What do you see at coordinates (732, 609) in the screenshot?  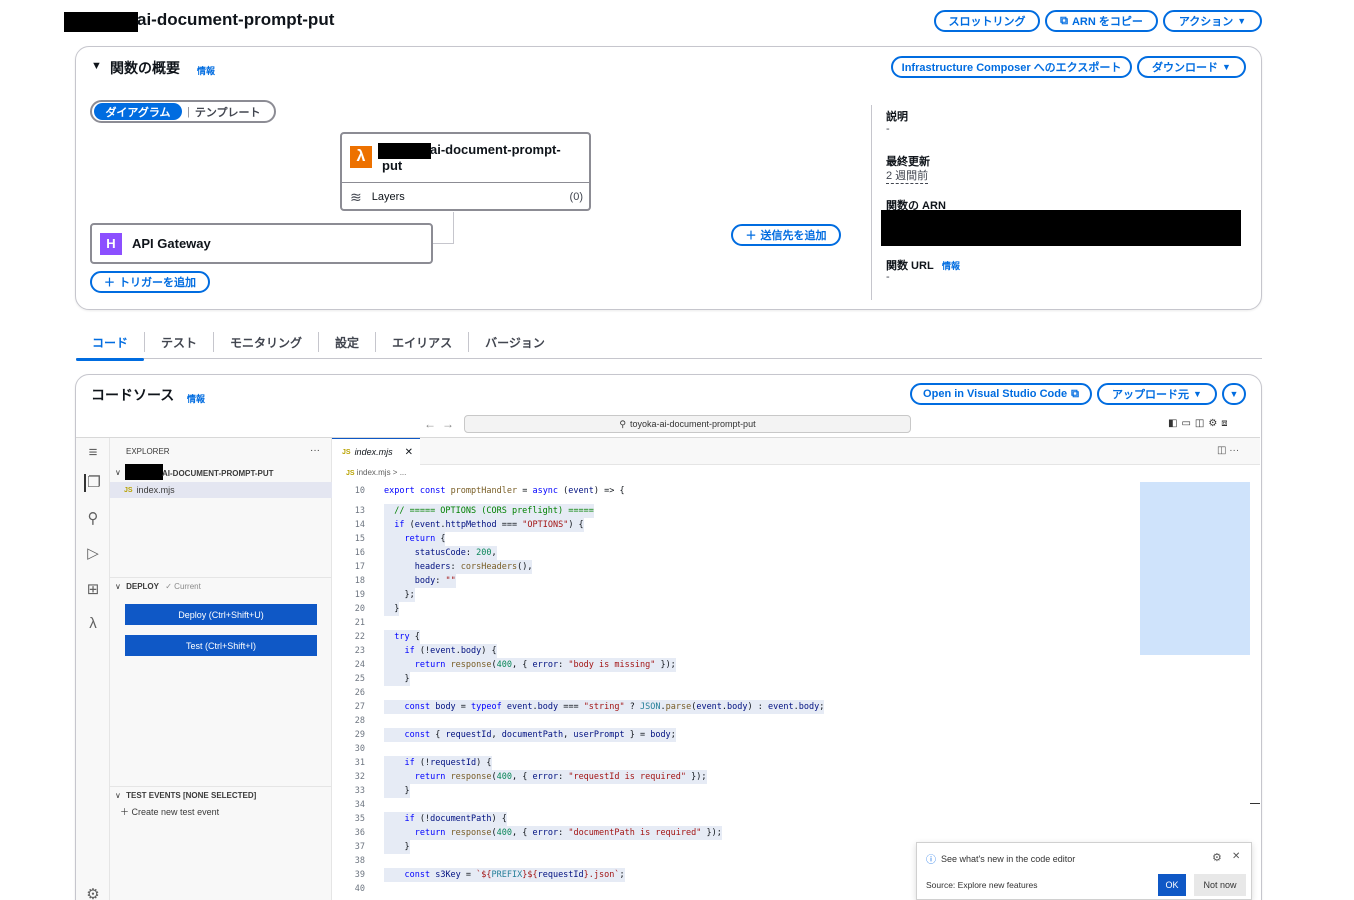 I see `code-line: 20 }` at bounding box center [732, 609].